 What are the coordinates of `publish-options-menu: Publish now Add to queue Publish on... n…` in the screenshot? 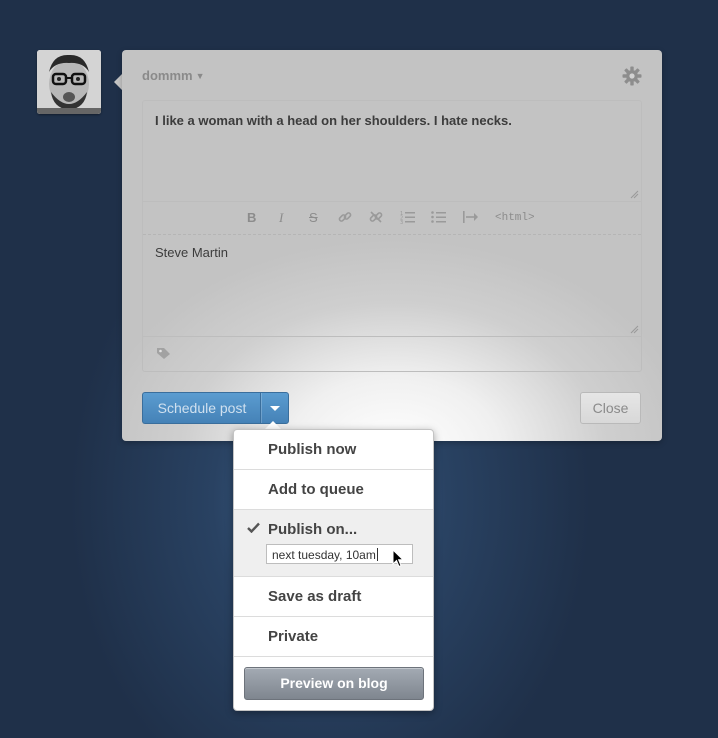 It's located at (333, 570).